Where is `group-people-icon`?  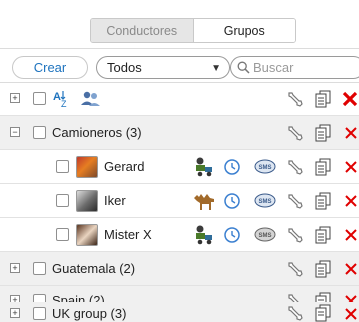 group-people-icon is located at coordinates (91, 99).